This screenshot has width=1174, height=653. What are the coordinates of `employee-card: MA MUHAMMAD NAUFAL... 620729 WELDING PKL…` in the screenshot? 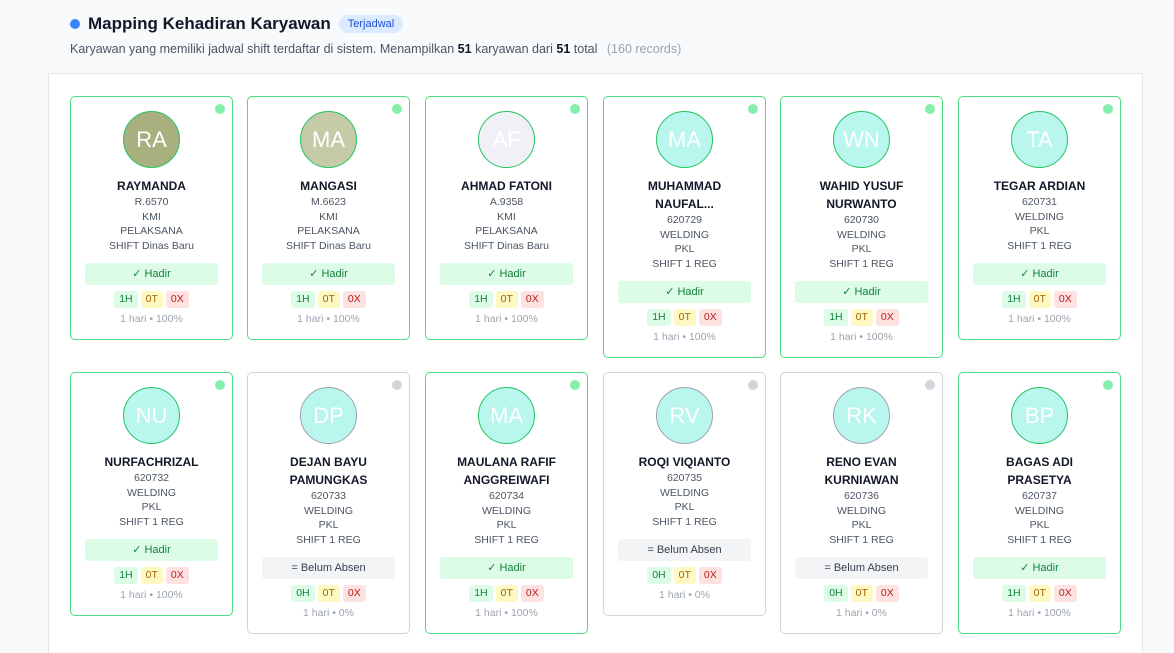 It's located at (684, 227).